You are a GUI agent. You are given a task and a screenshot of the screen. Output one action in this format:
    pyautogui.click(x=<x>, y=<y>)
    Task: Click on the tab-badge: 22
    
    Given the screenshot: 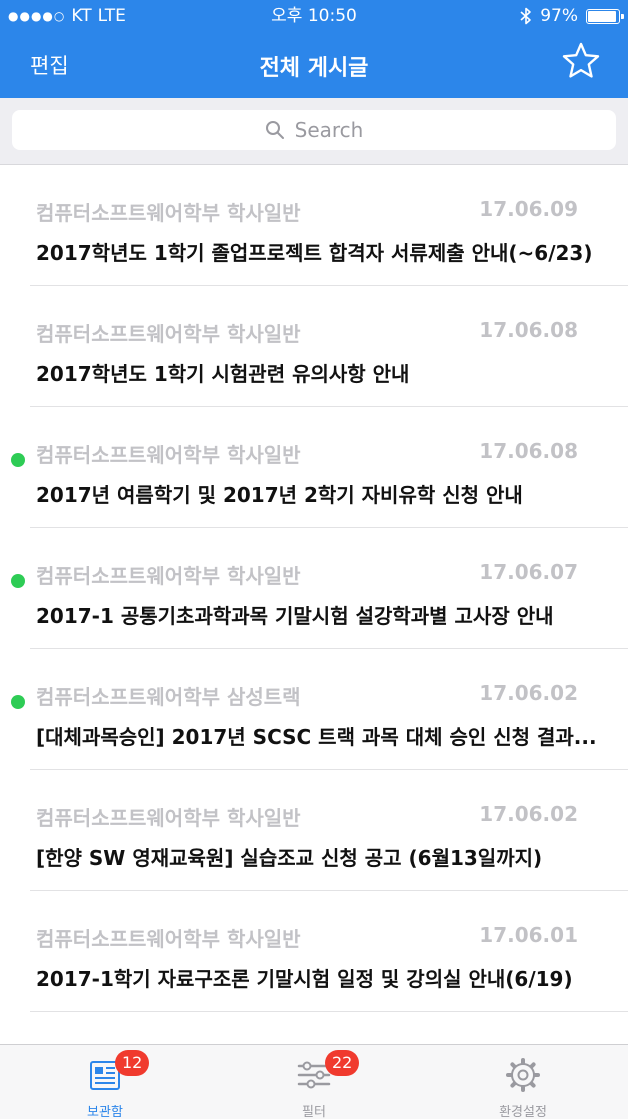 What is the action you would take?
    pyautogui.click(x=342, y=1063)
    